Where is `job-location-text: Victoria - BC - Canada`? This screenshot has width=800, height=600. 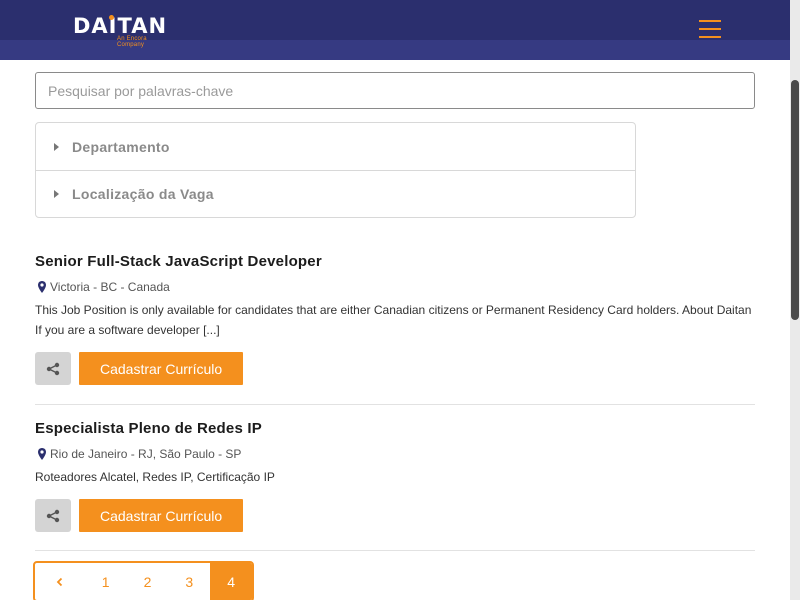
job-location-text: Victoria - BC - Canada is located at coordinates (110, 287).